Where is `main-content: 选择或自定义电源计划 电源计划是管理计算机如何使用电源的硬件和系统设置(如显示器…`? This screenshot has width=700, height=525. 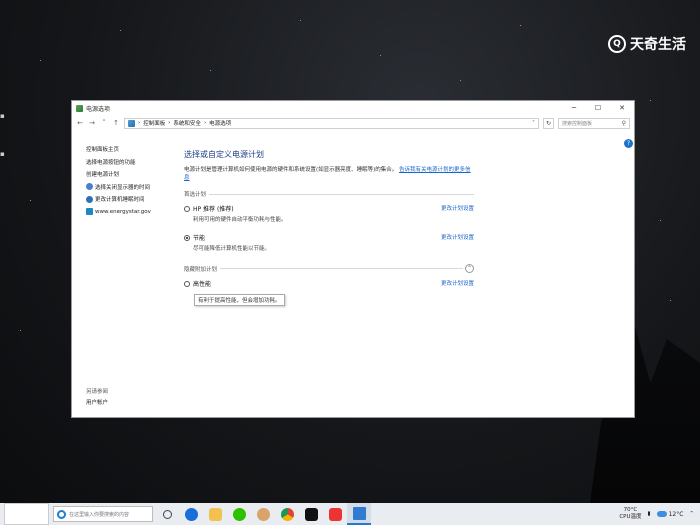 main-content: 选择或自定义电源计划 电源计划是管理计算机如何使用电源的硬件和系统设置(如显示器… is located at coordinates (329, 227).